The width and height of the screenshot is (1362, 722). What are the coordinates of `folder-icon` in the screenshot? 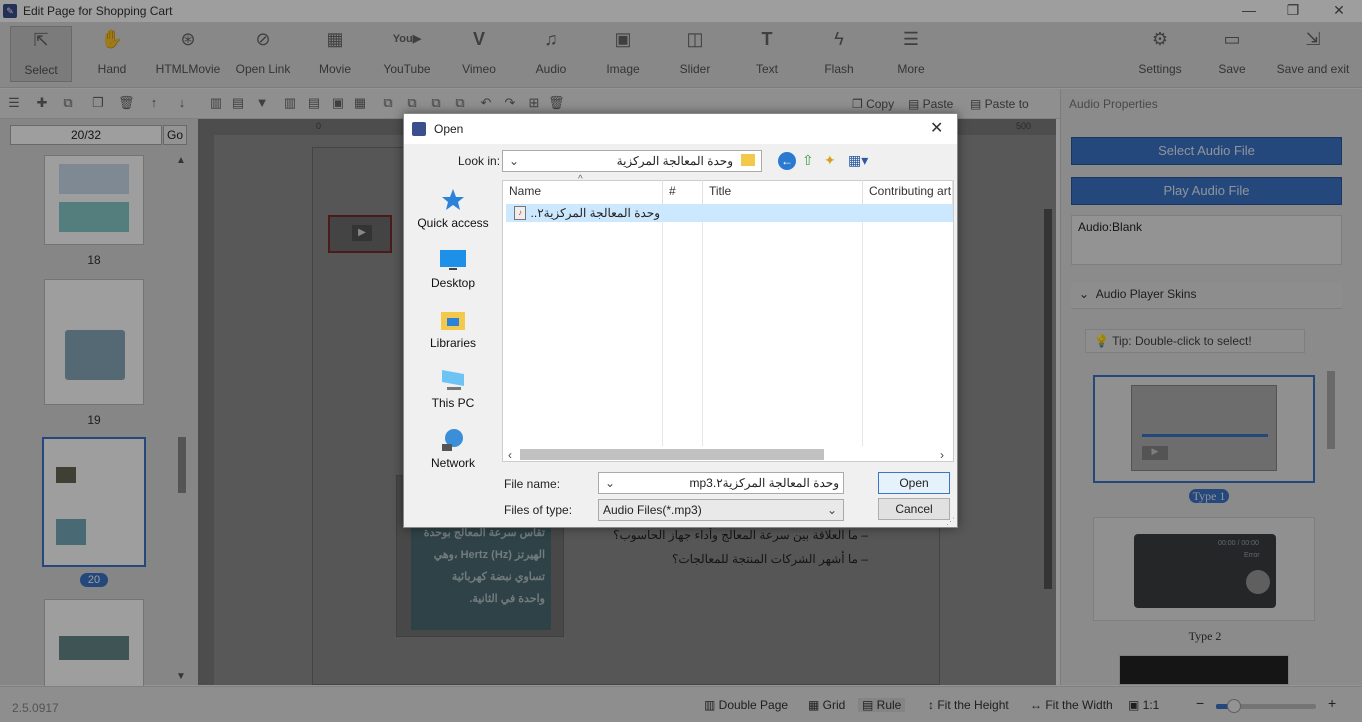 It's located at (748, 160).